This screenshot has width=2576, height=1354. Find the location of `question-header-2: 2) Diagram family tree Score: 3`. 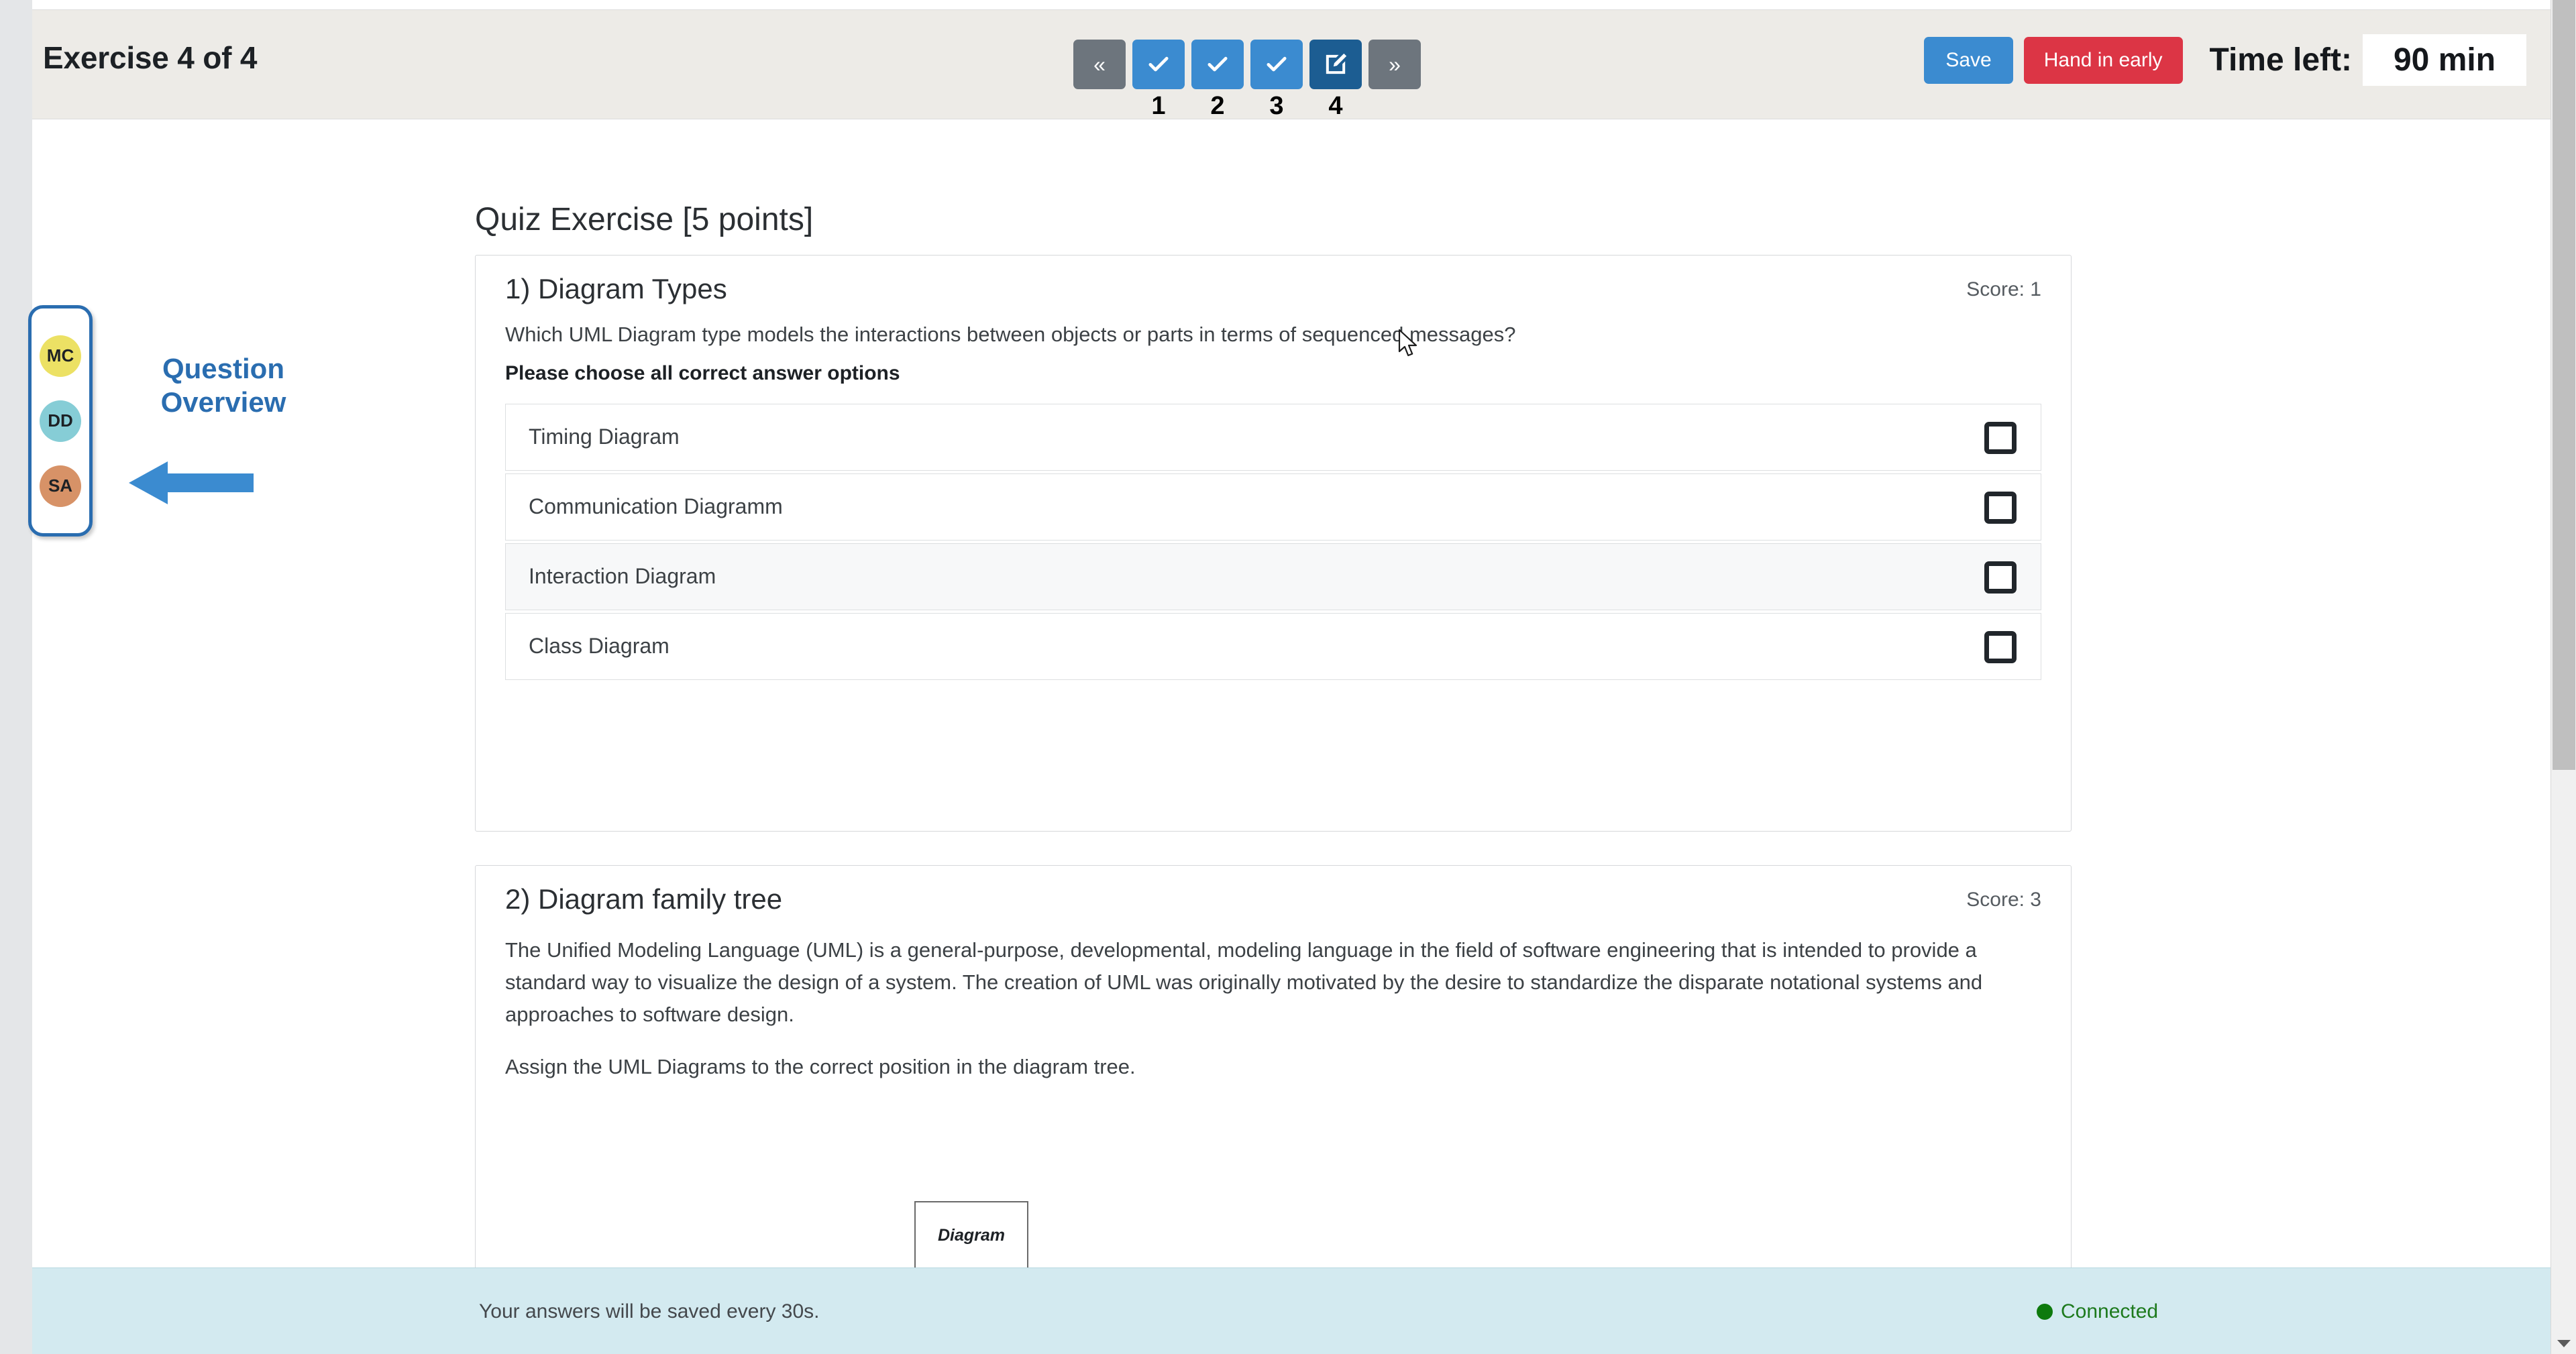

question-header-2: 2) Diagram family tree Score: 3 is located at coordinates (1273, 898).